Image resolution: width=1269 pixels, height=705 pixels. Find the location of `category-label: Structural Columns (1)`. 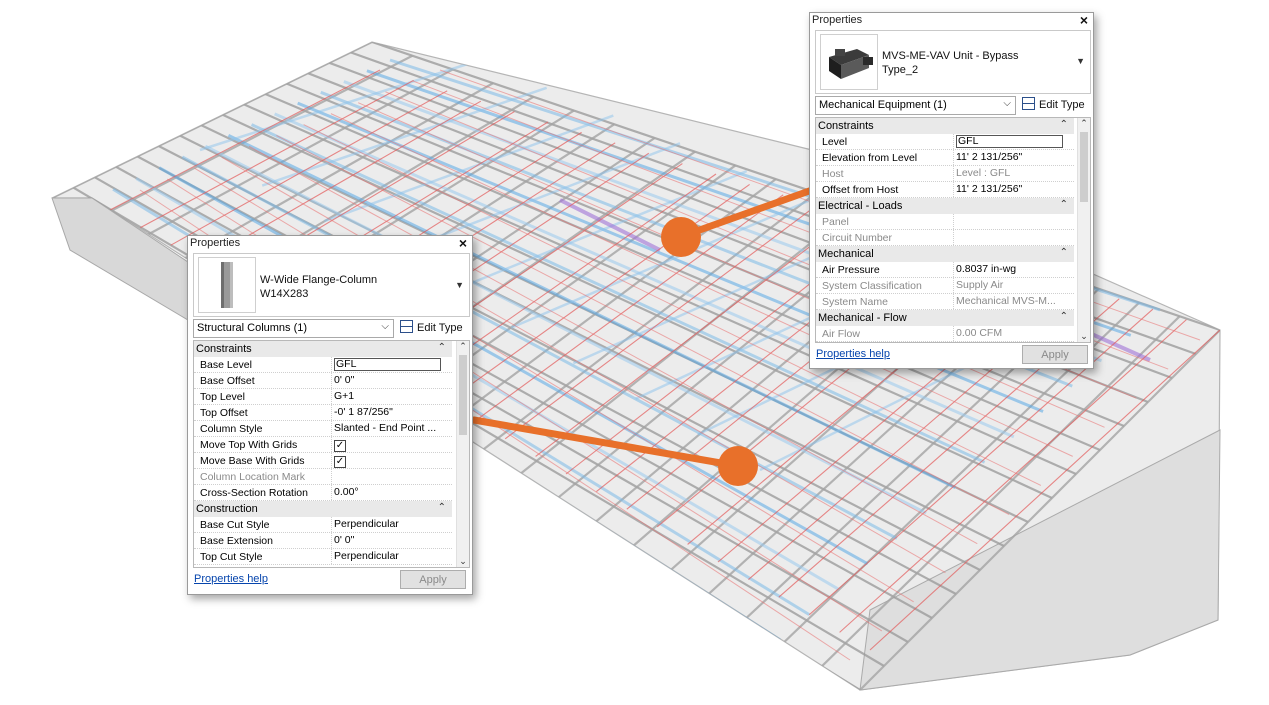

category-label: Structural Columns (1) is located at coordinates (252, 328).